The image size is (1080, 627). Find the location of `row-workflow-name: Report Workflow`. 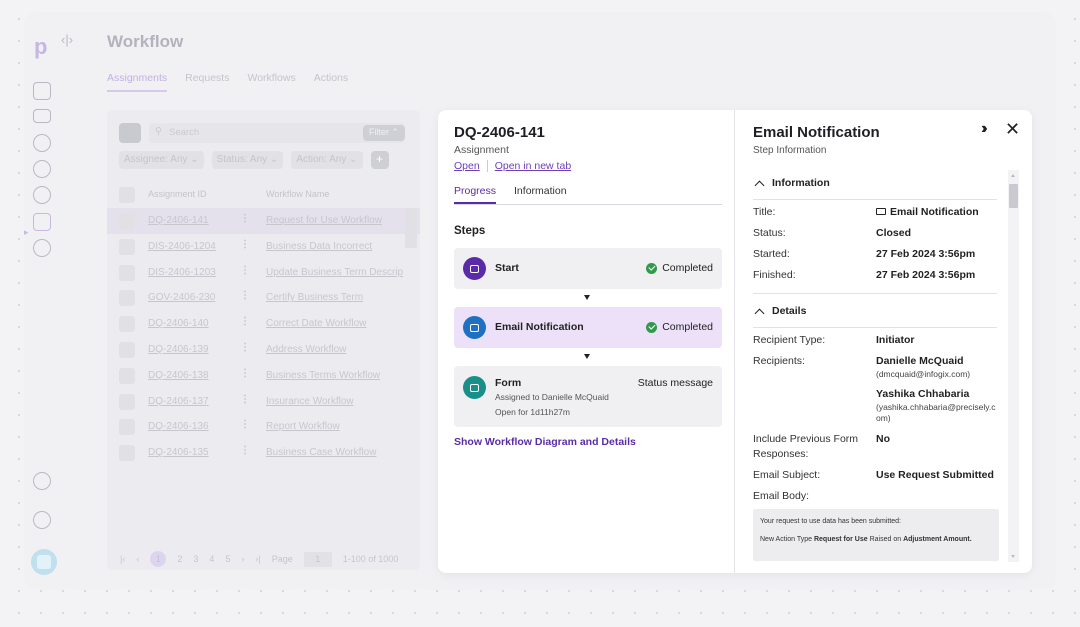

row-workflow-name: Report Workflow is located at coordinates (334, 426).